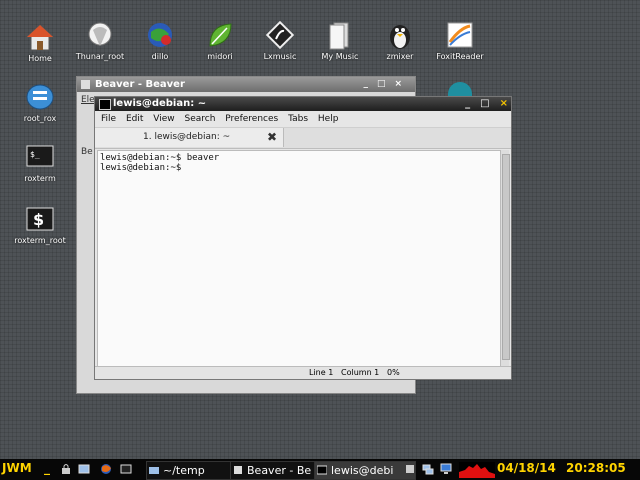 This screenshot has width=640, height=480. I want to click on clock-date: 04/18/14, so click(526, 468).